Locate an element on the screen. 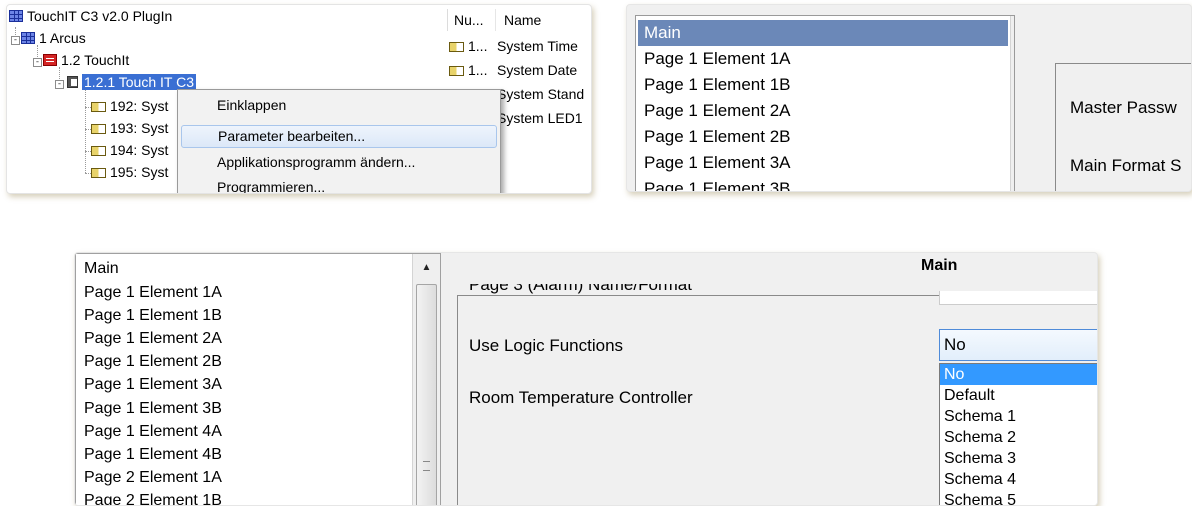 This screenshot has height=506, width=1192. dropdown-option: No is located at coordinates (1018, 374).